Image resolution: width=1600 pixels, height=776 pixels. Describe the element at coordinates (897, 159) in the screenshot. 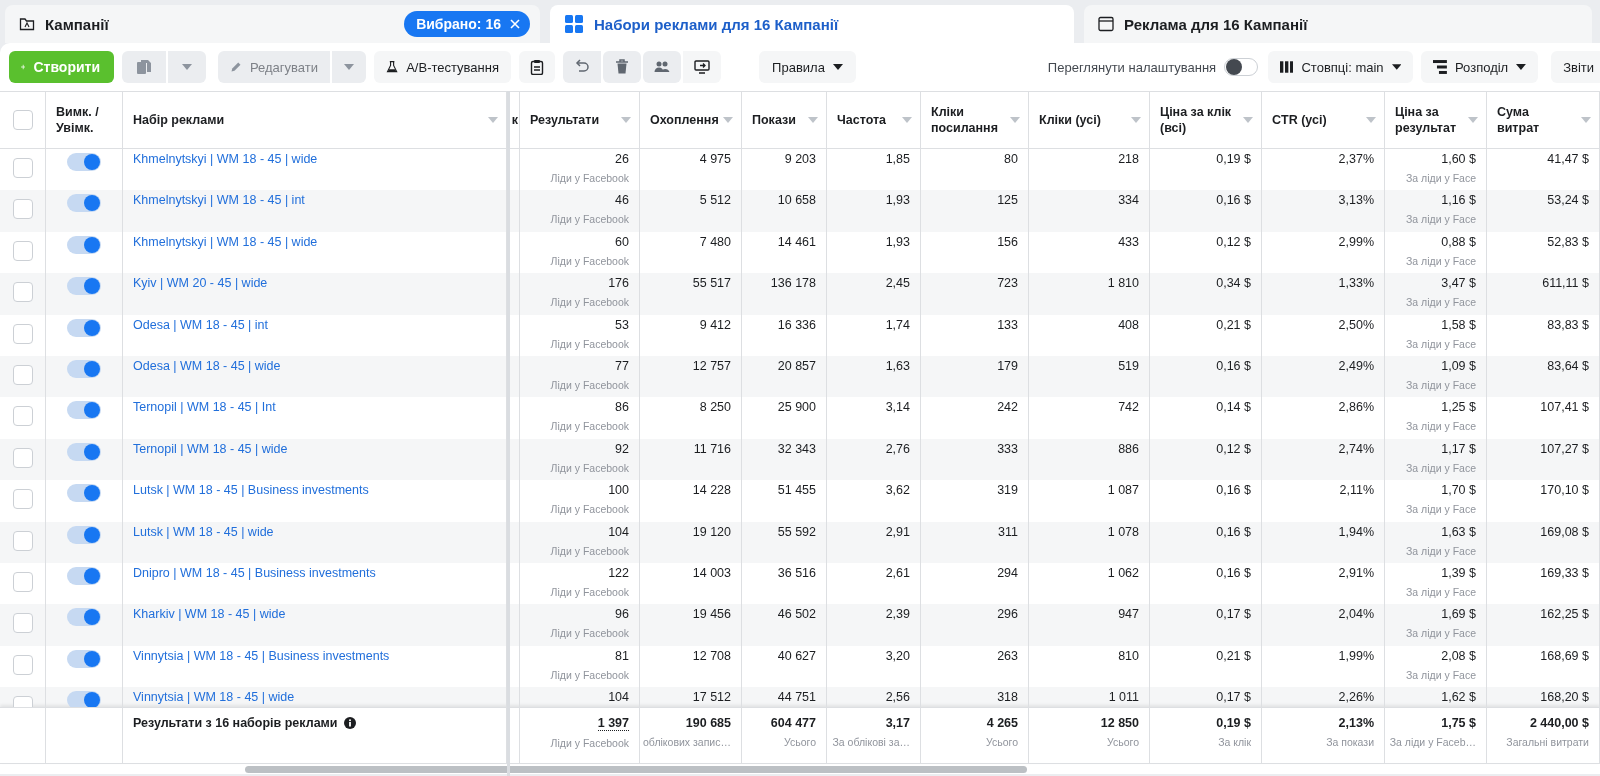

I see `cell-value: 1,85` at that location.